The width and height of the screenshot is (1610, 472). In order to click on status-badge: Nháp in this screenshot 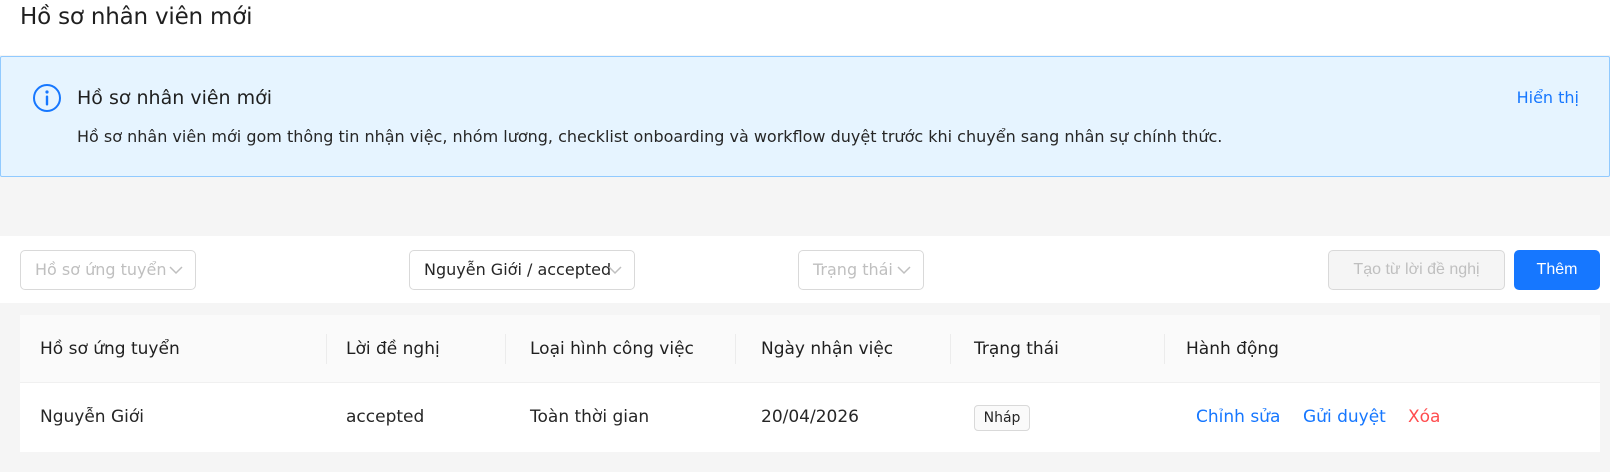, I will do `click(1002, 418)`.